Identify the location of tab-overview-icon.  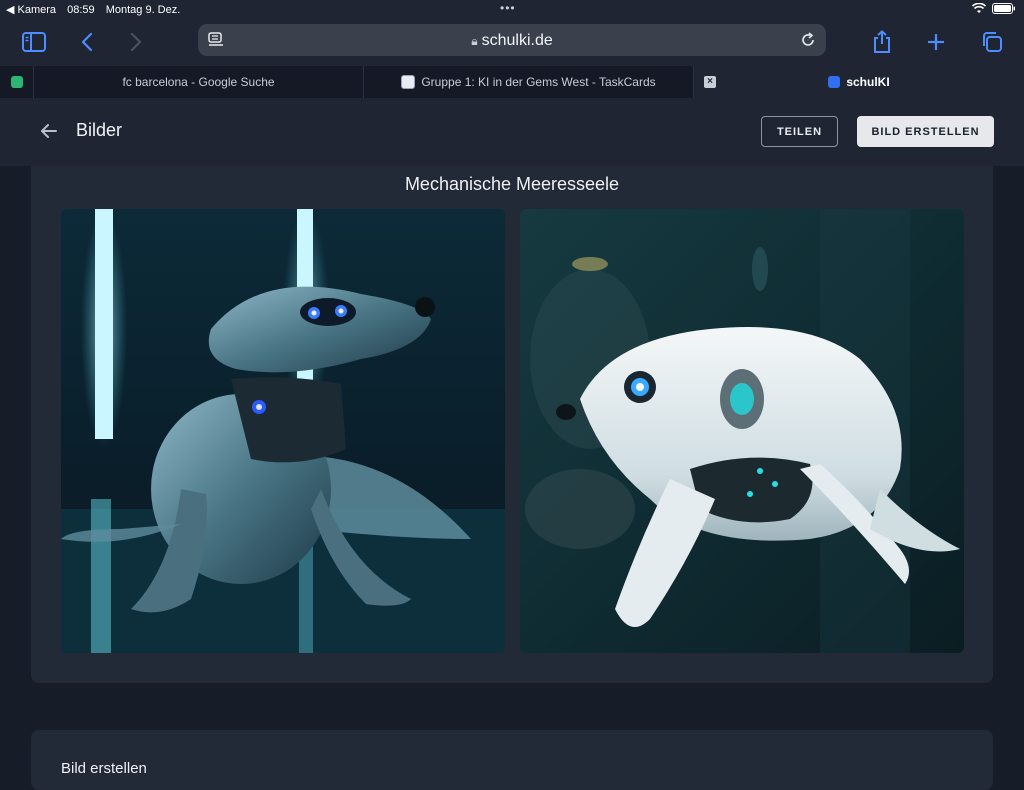
(992, 42).